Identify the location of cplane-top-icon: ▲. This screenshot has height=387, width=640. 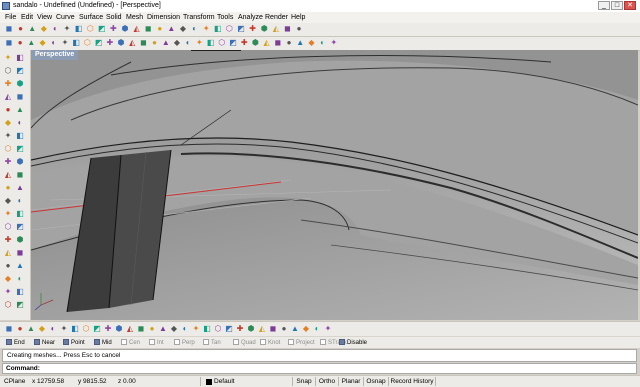
(31, 329).